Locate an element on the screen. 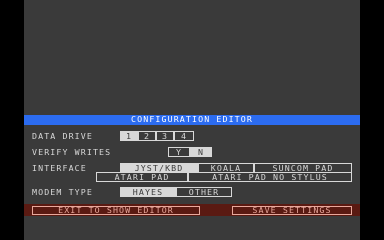 The height and width of the screenshot is (240, 384). page-title: CONFIGURATION EDITOR is located at coordinates (192, 119).